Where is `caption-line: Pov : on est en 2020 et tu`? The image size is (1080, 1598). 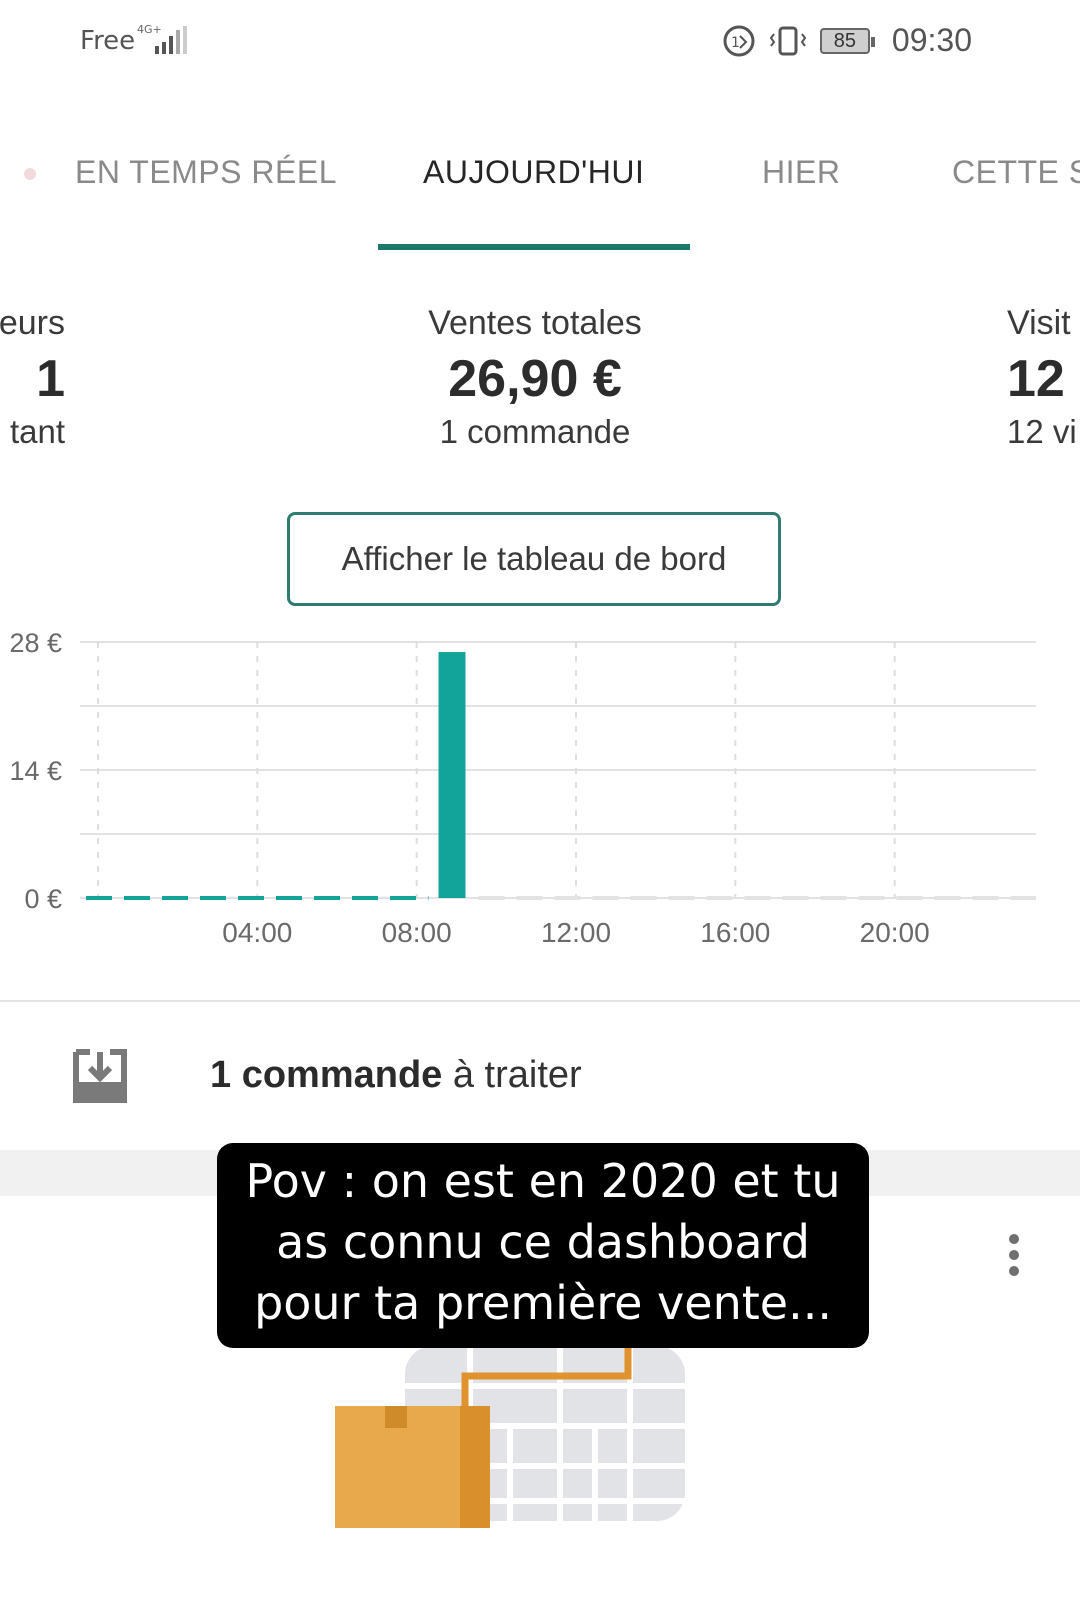
caption-line: Pov : on est en 2020 et tu is located at coordinates (543, 1181).